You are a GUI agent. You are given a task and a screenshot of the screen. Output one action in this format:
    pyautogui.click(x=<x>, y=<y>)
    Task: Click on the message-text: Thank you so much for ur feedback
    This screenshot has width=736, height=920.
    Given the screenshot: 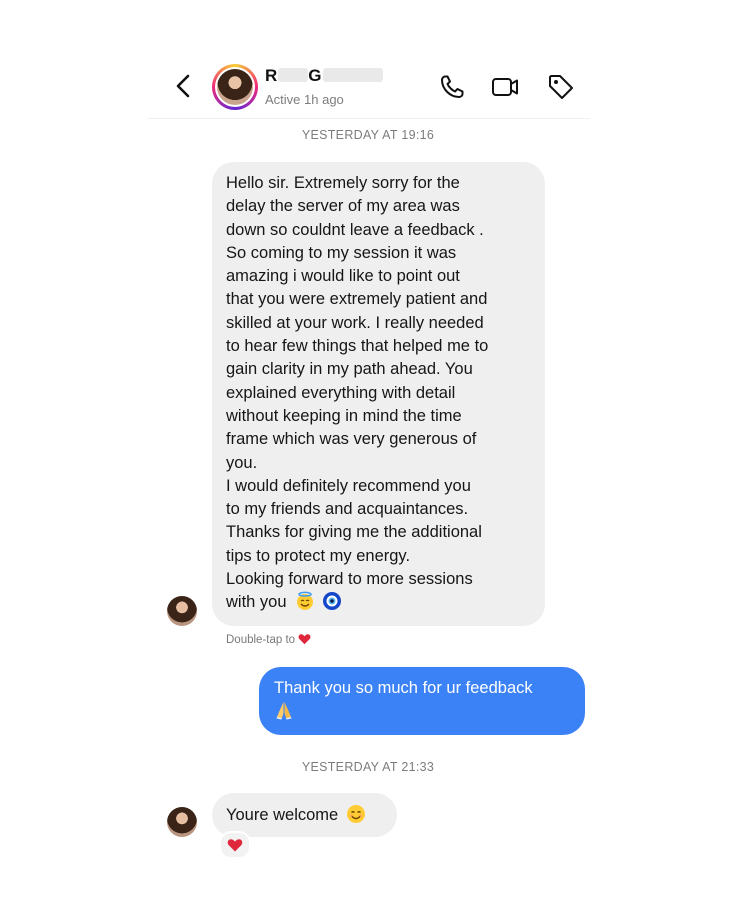 What is the action you would take?
    pyautogui.click(x=403, y=700)
    